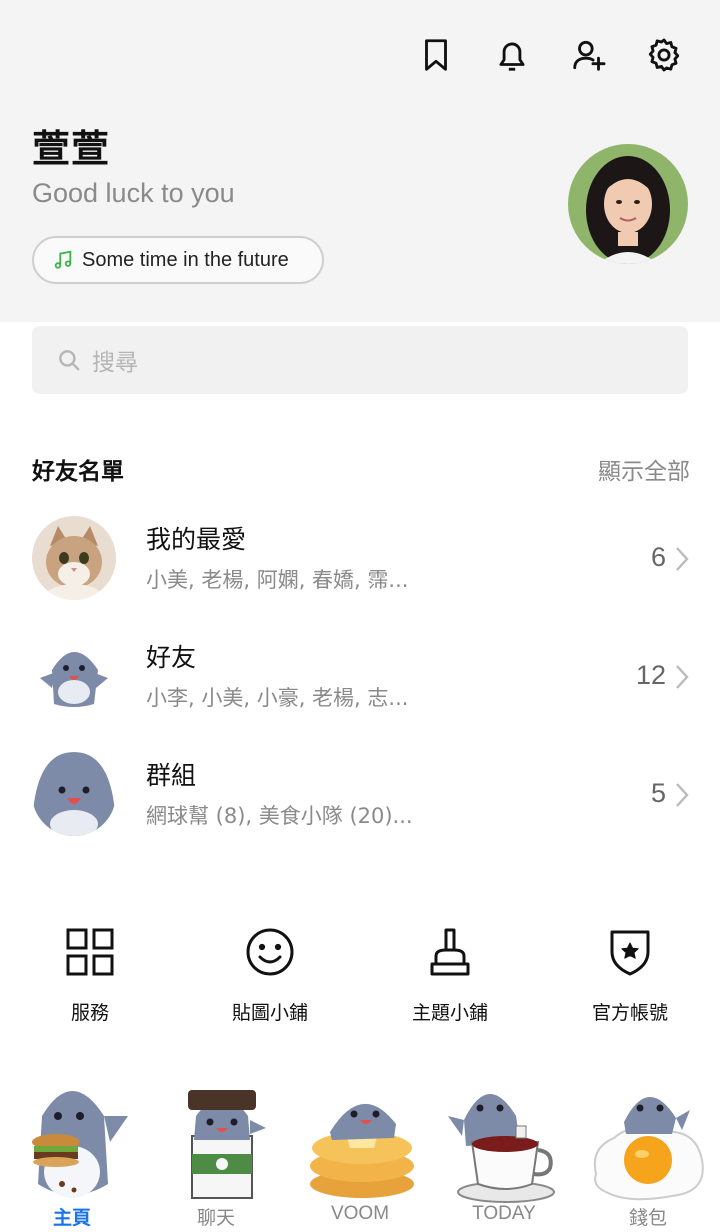  I want to click on friend-group-friends: 好友 小李, 小美, 小豪, 老楊, 志... 12, so click(360, 684).